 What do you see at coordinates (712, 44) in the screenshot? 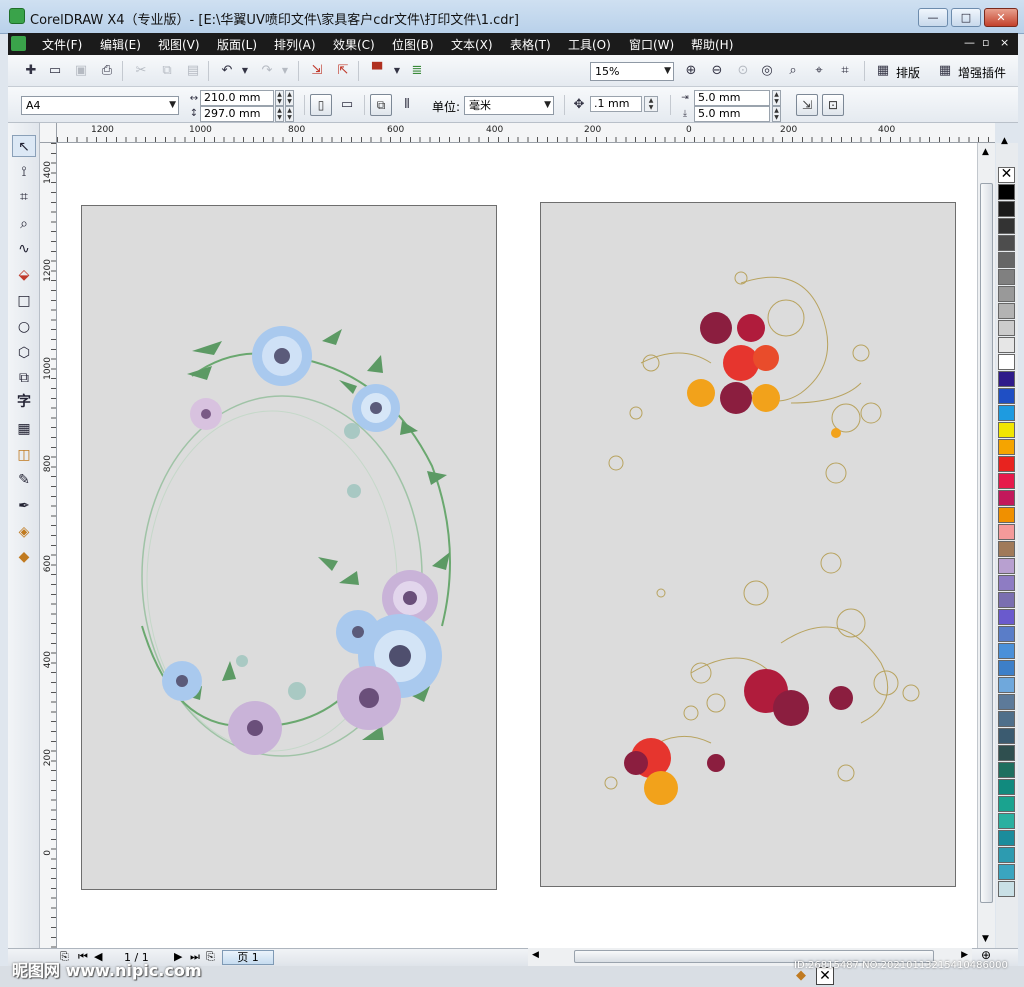
I see `menu-help: 帮助(H)` at bounding box center [712, 44].